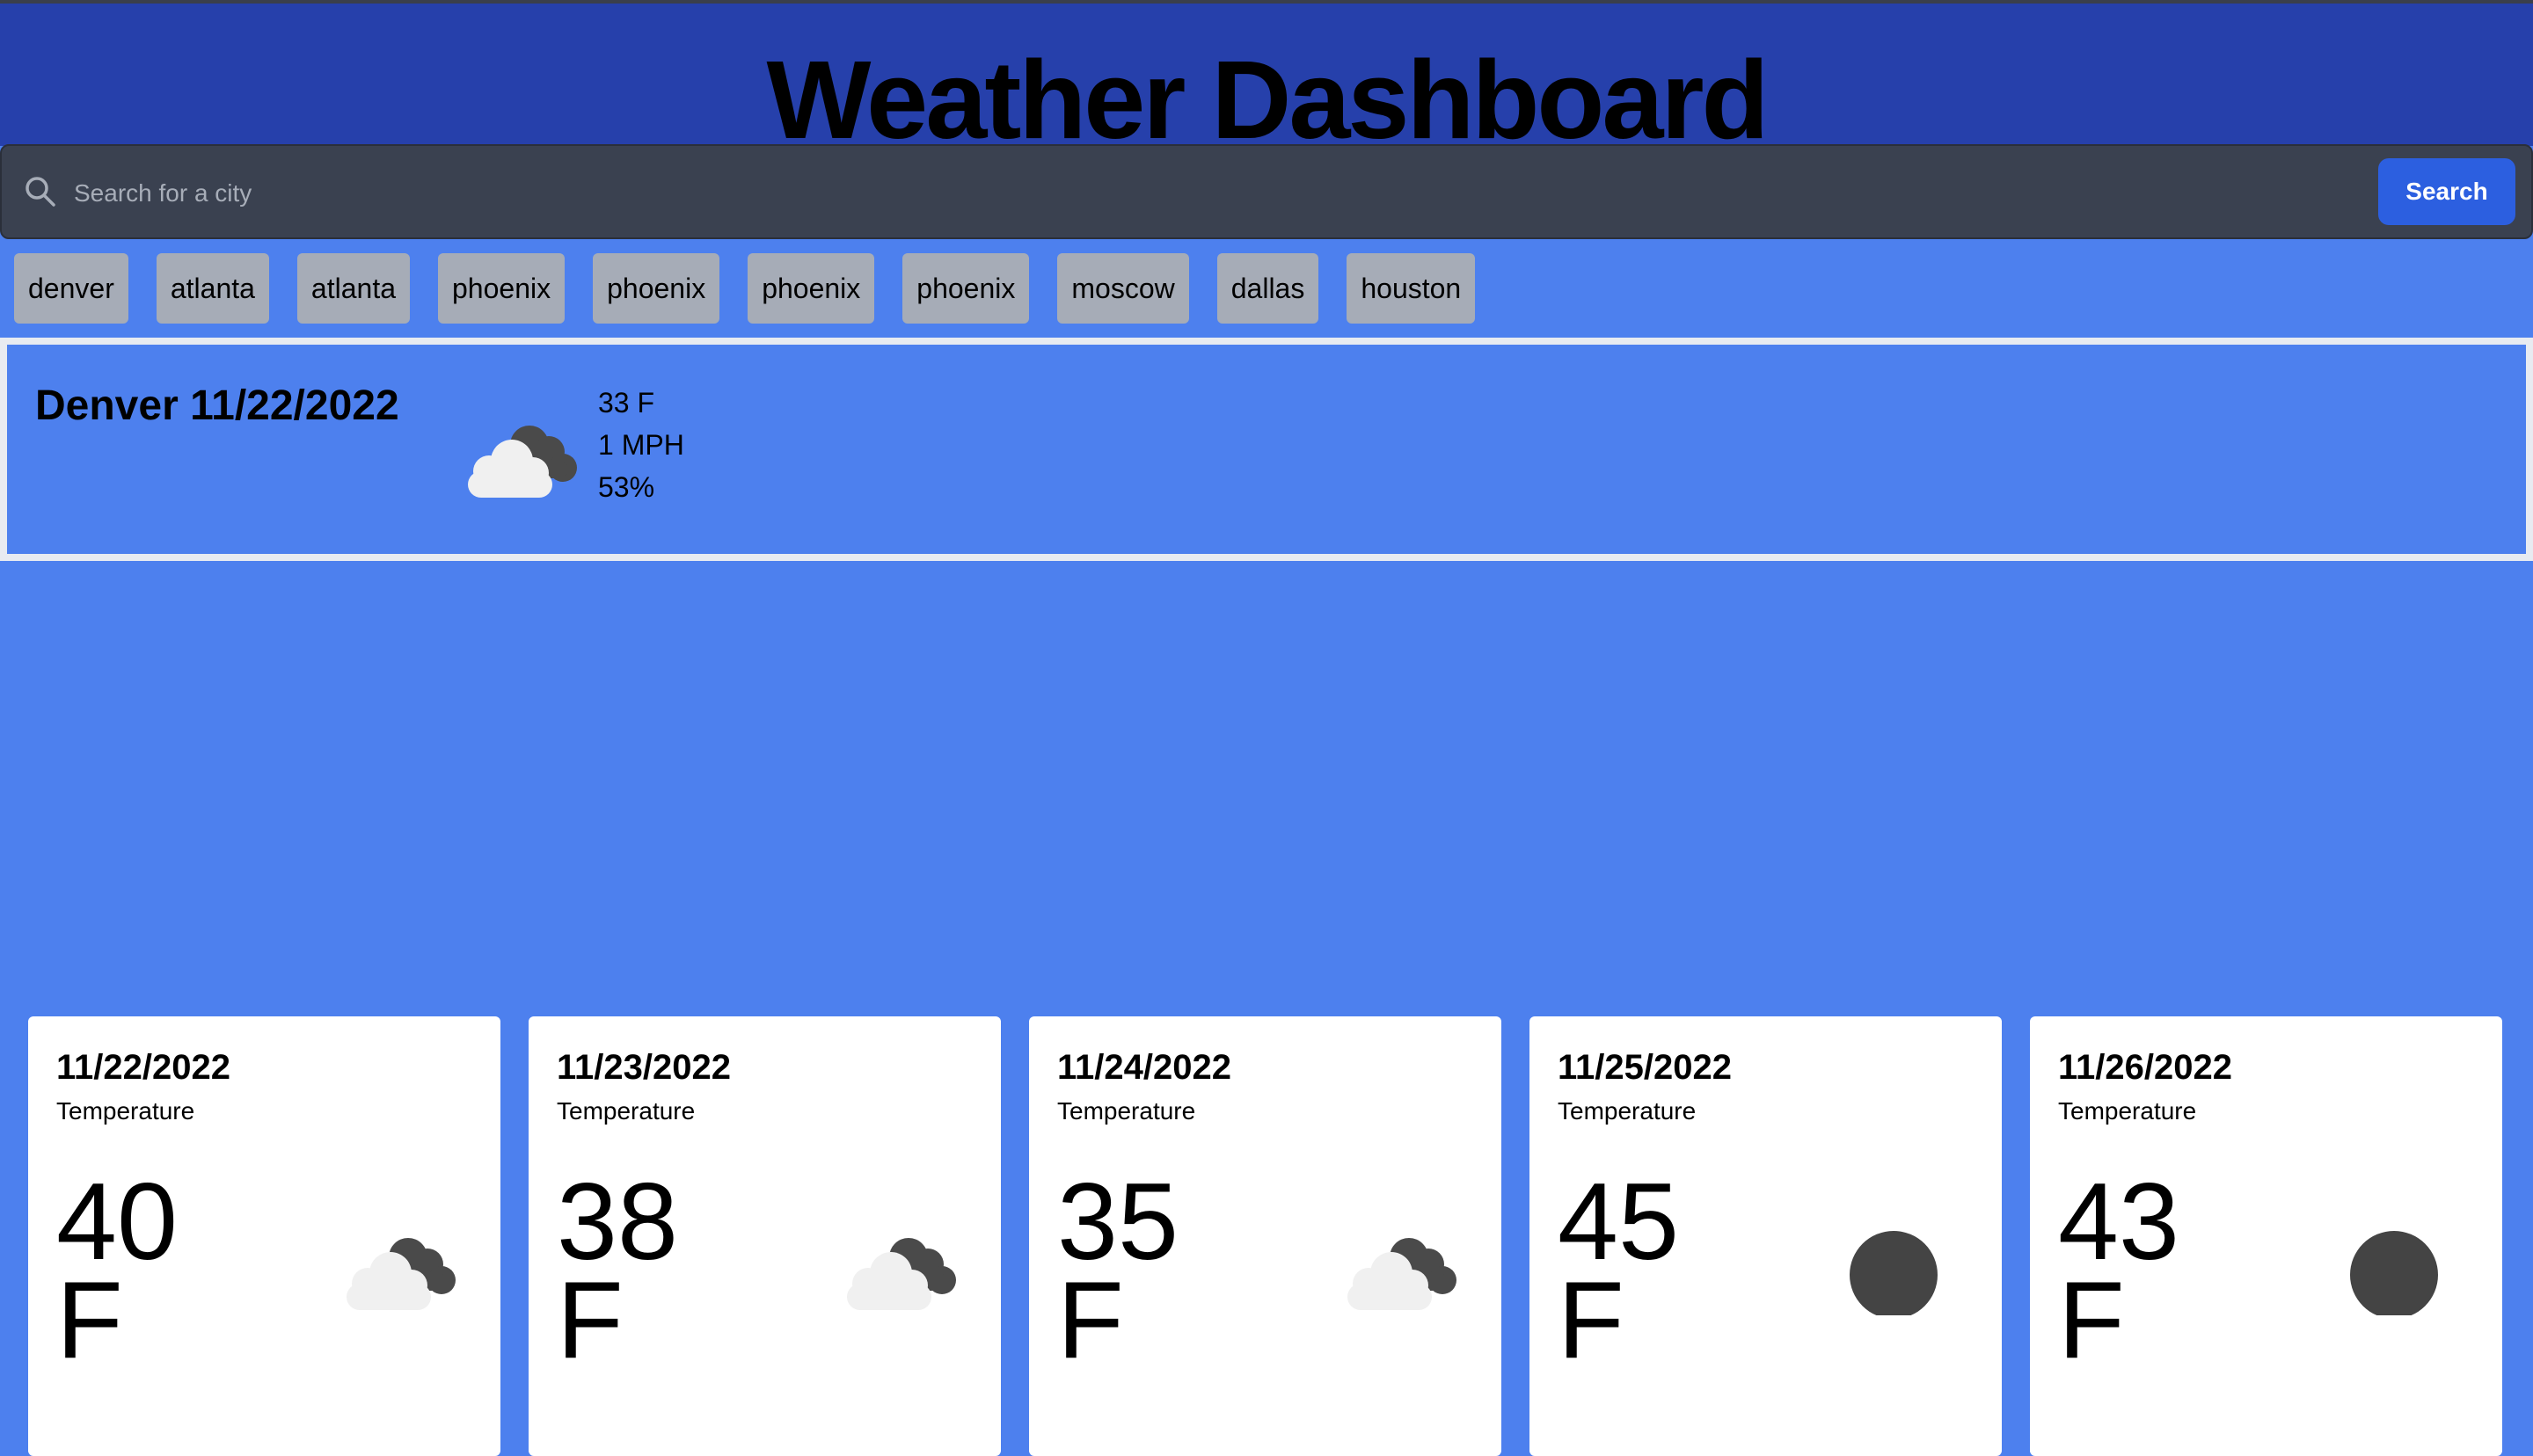  What do you see at coordinates (1208, 193) in the screenshot?
I see `search-input` at bounding box center [1208, 193].